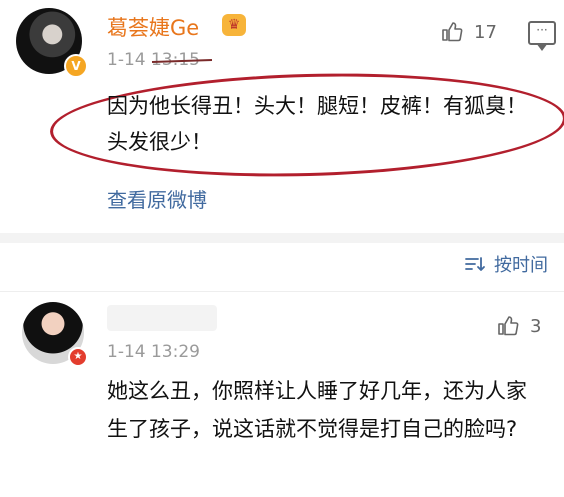 The height and width of the screenshot is (497, 564). I want to click on username: 葛荟婕Ge, so click(153, 27).